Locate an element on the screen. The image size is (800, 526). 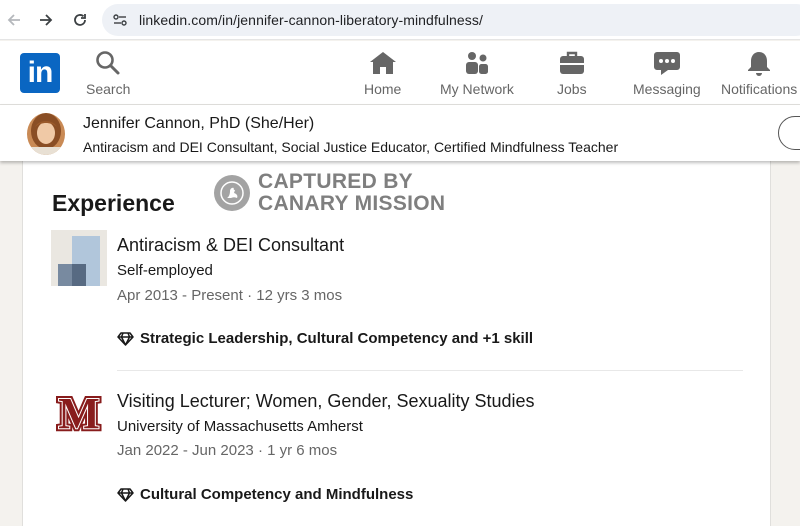
nav-jobs-label: Jobs is located at coordinates (572, 89).